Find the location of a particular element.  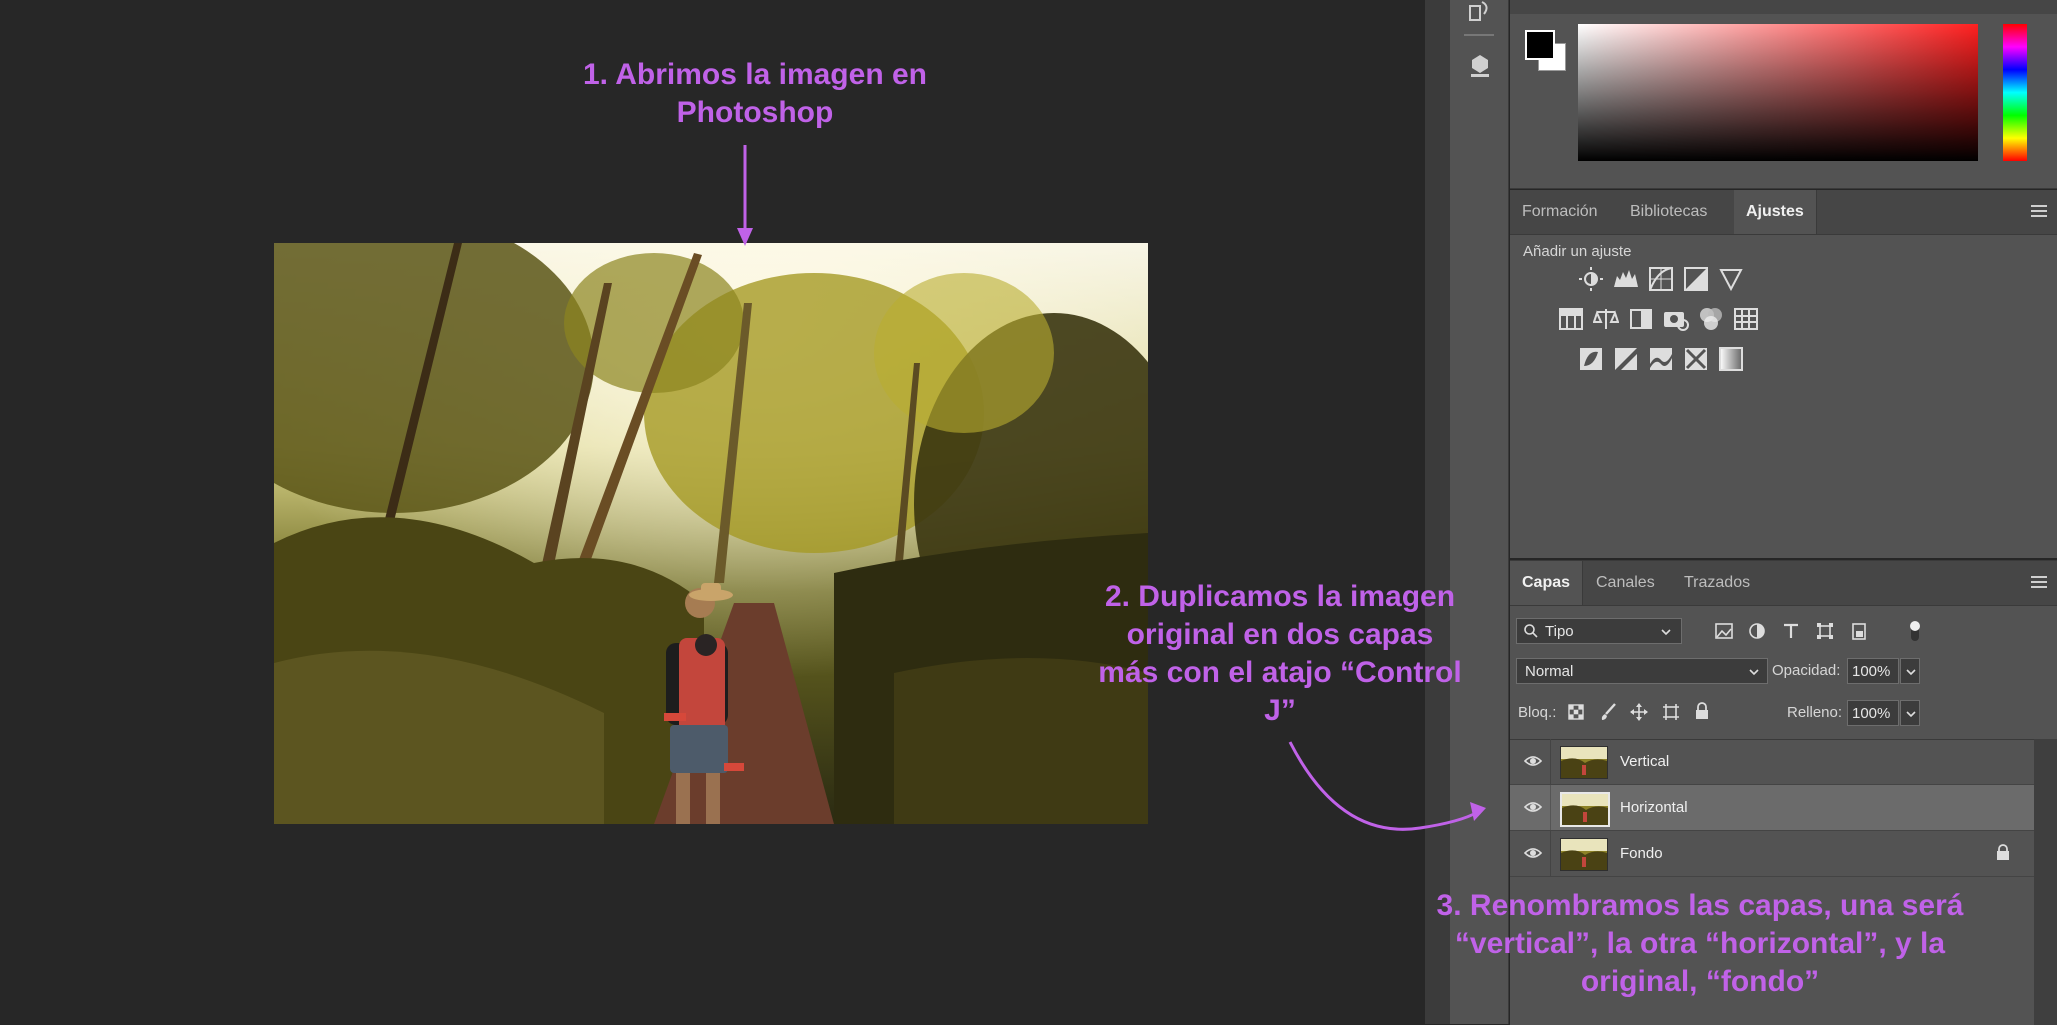

annotation-step-1-line-1: 1. Abrimos la imagen en is located at coordinates (755, 74).